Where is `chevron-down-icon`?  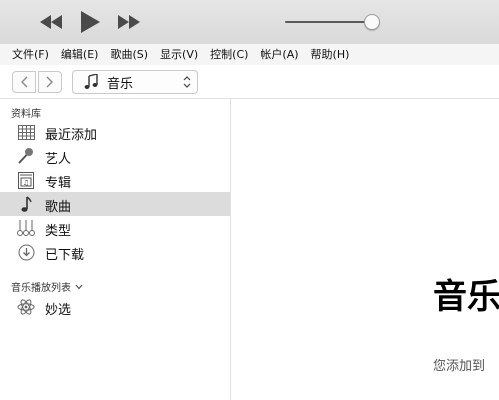
chevron-down-icon is located at coordinates (79, 286).